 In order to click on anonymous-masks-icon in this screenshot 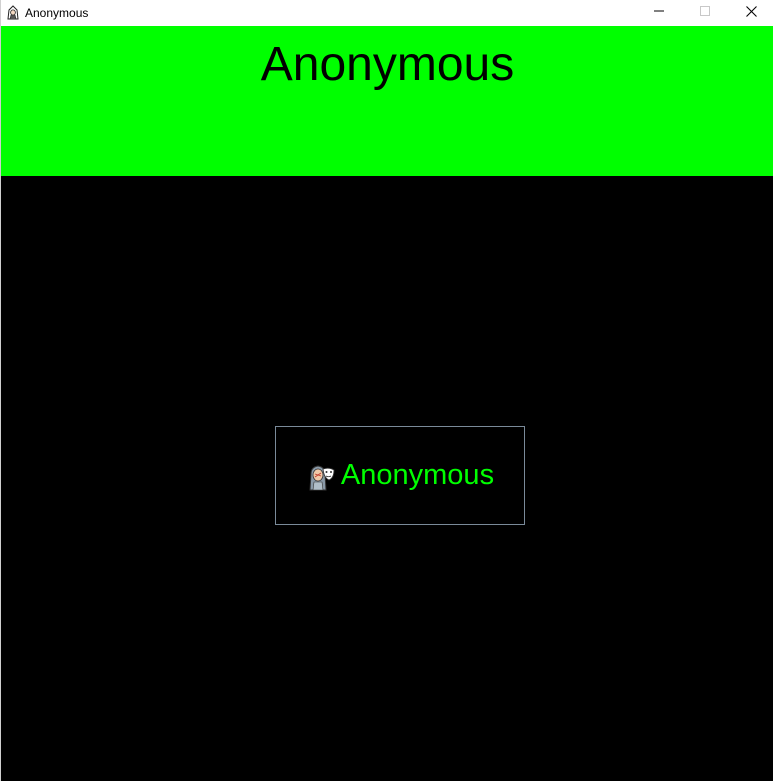, I will do `click(321, 477)`.